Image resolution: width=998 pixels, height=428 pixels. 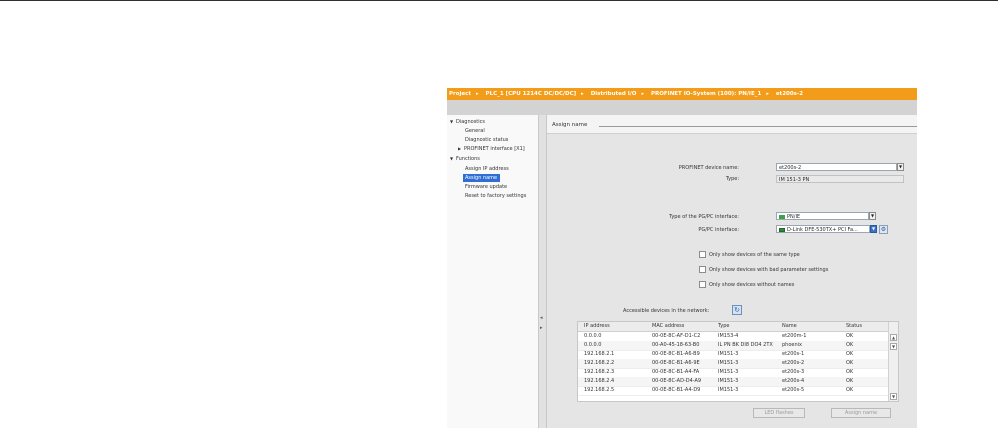 What do you see at coordinates (794, 217) in the screenshot?
I see `pgpc-type-value: PN/IE` at bounding box center [794, 217].